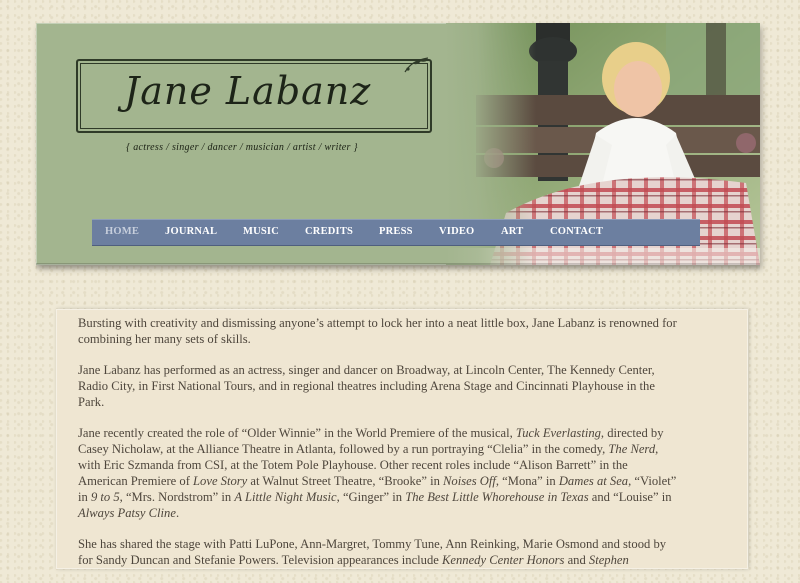  Describe the element at coordinates (512, 231) in the screenshot. I see `nav-art: ART` at that location.